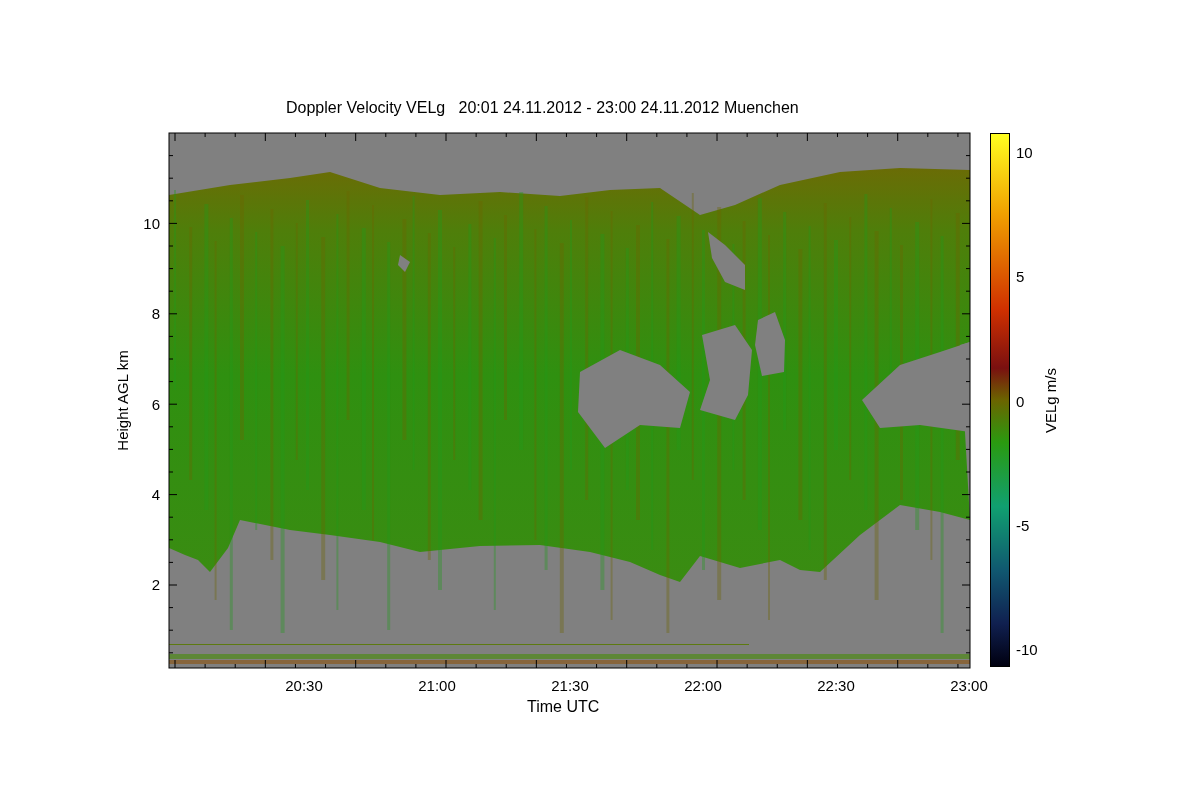 The height and width of the screenshot is (800, 1200). What do you see at coordinates (122, 400) in the screenshot?
I see `y-axis-label: Height AGL km` at bounding box center [122, 400].